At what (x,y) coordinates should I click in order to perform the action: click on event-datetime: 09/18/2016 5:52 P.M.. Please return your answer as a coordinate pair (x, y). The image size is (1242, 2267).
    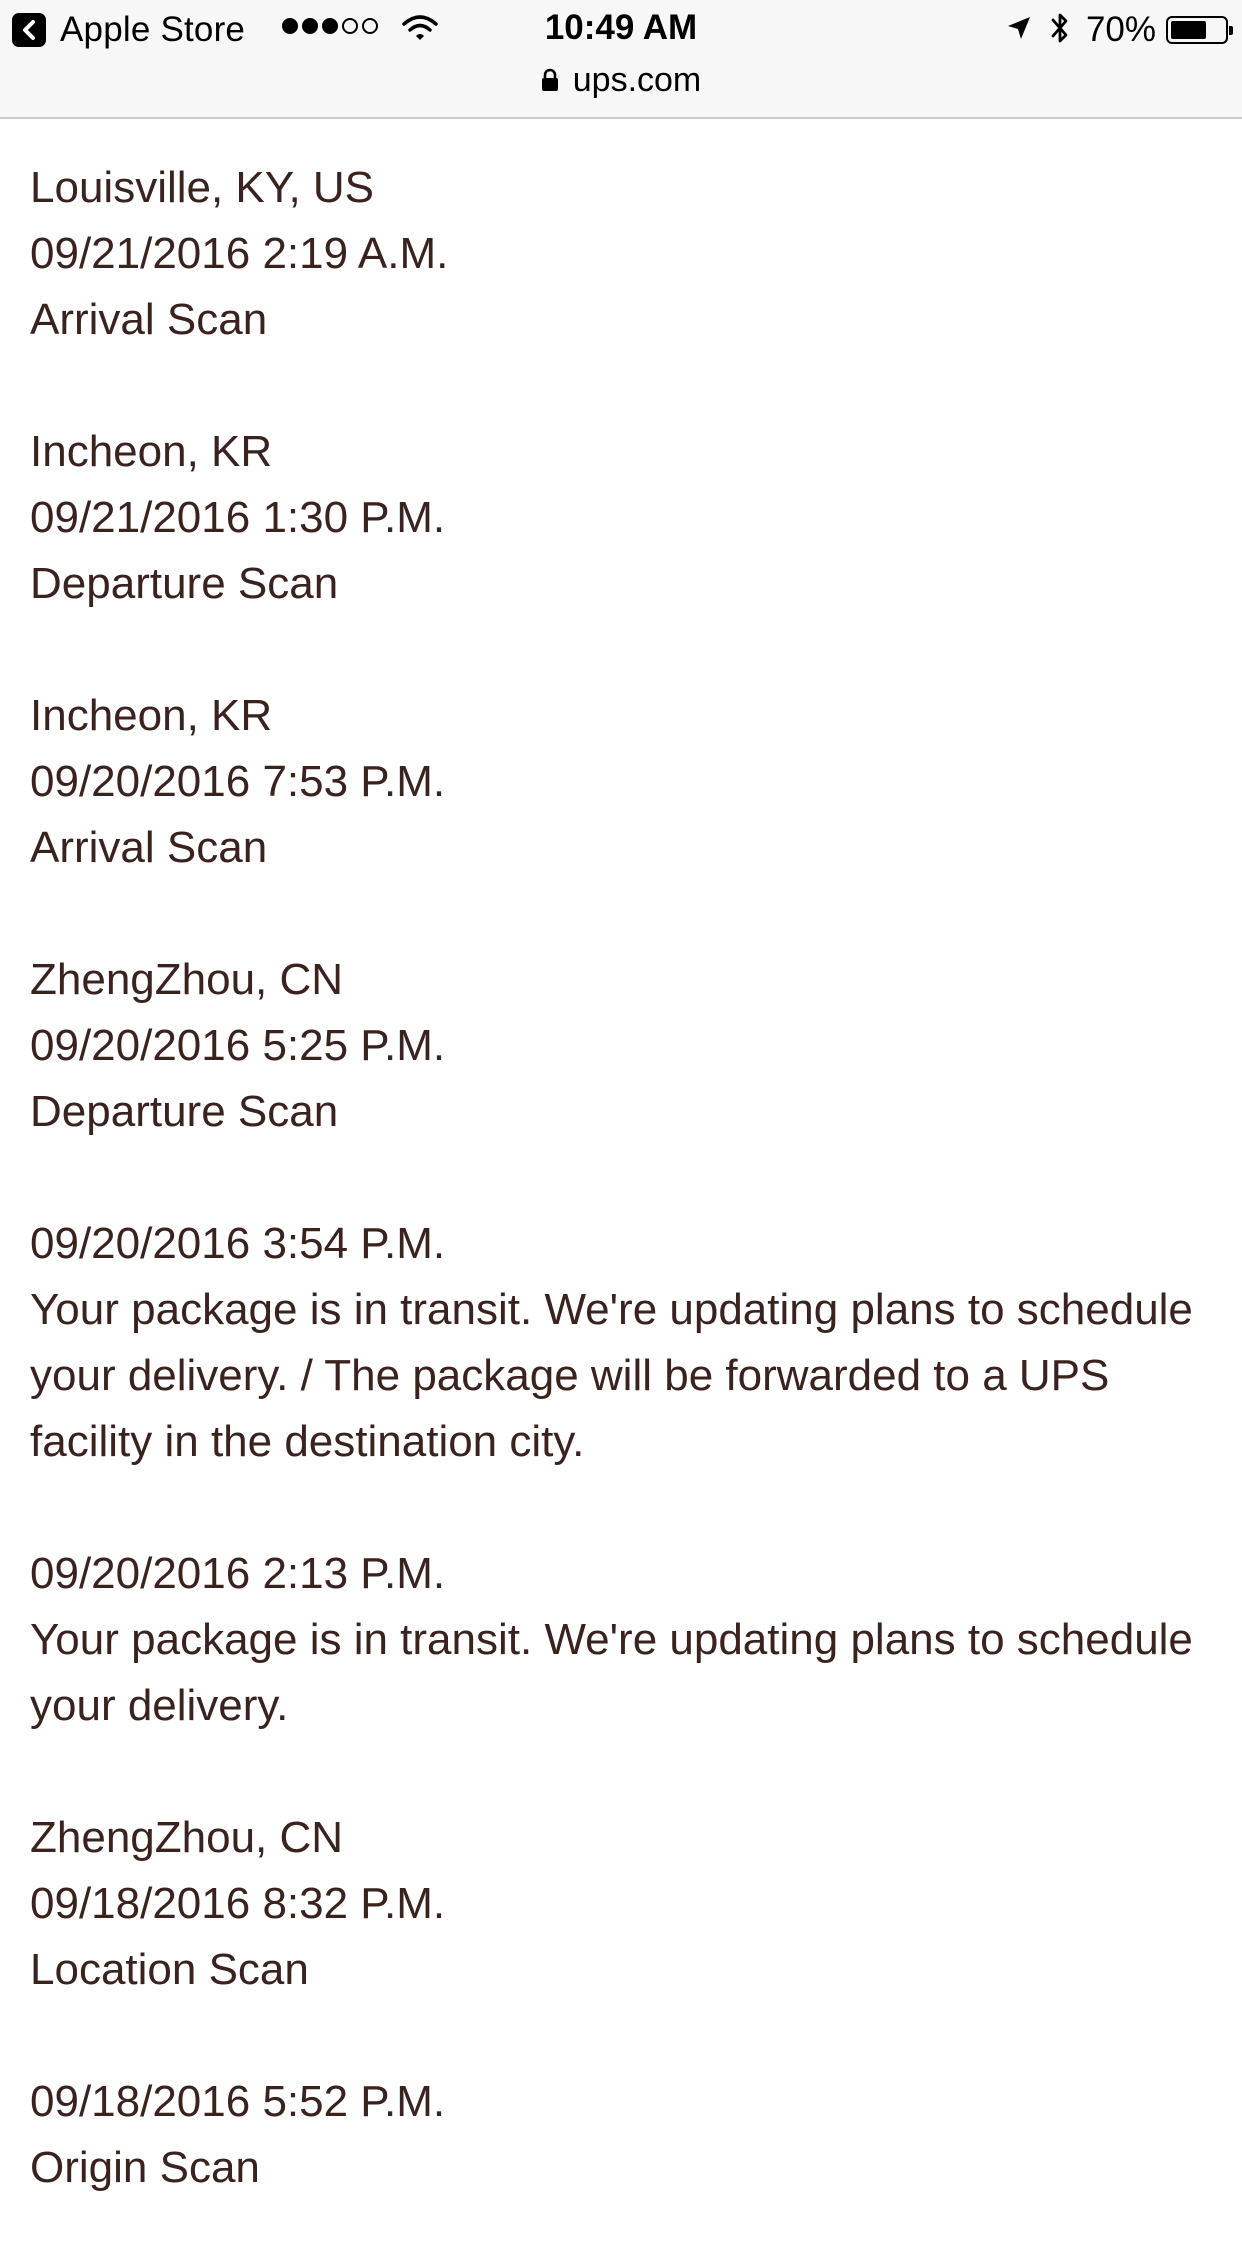
    Looking at the image, I should click on (238, 2101).